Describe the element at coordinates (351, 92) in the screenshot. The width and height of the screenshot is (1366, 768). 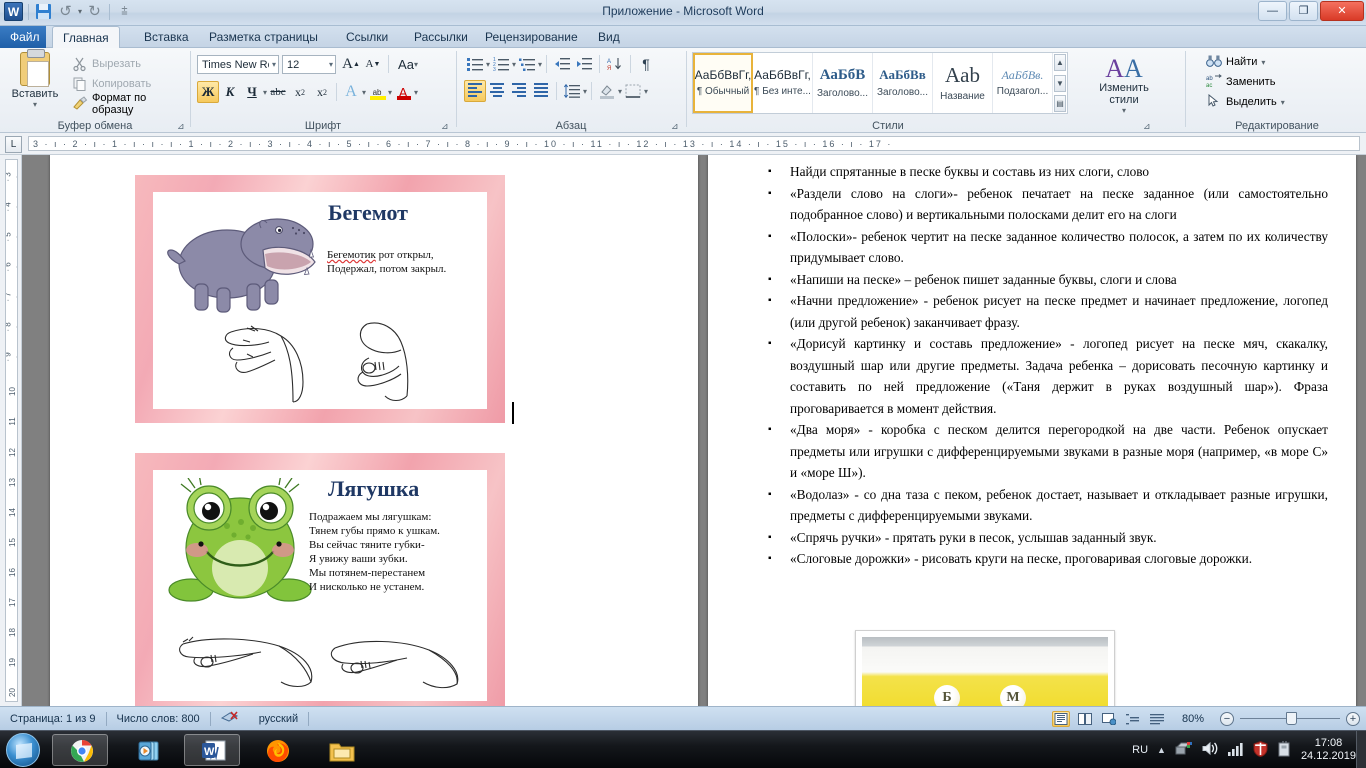
I see `text-effects-button: A` at that location.